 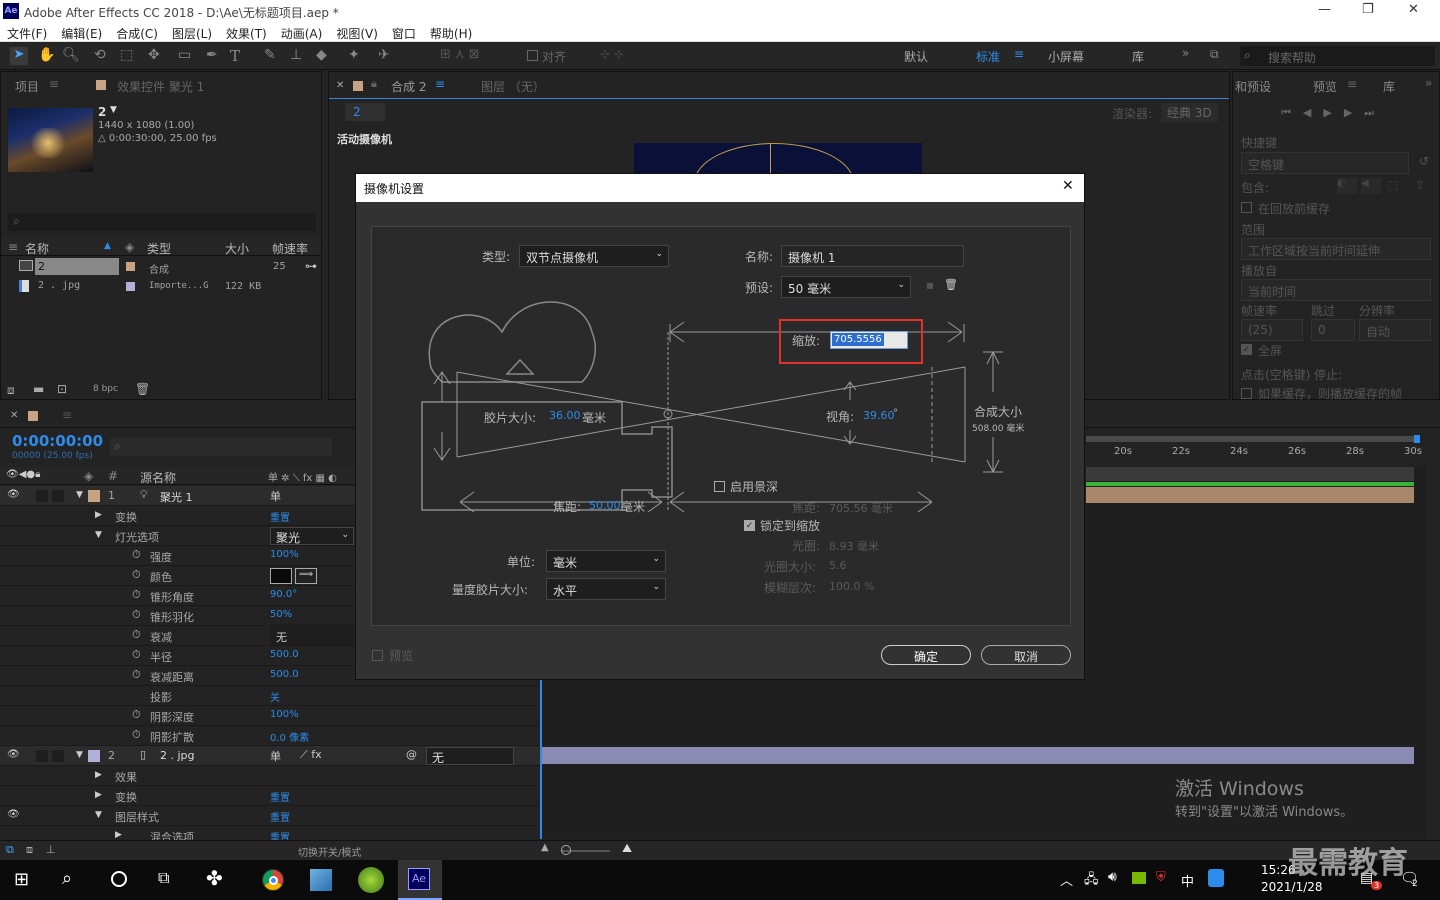 I want to click on camera-tool-icon: ⬚, so click(x=126, y=55).